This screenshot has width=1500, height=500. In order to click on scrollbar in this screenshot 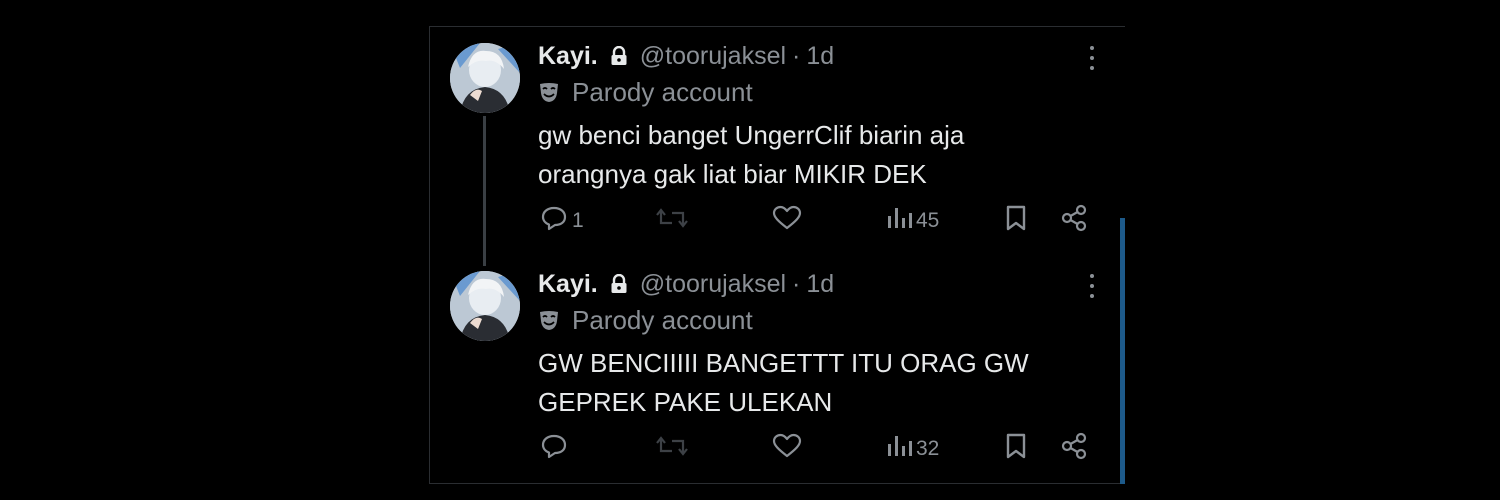, I will do `click(1122, 351)`.